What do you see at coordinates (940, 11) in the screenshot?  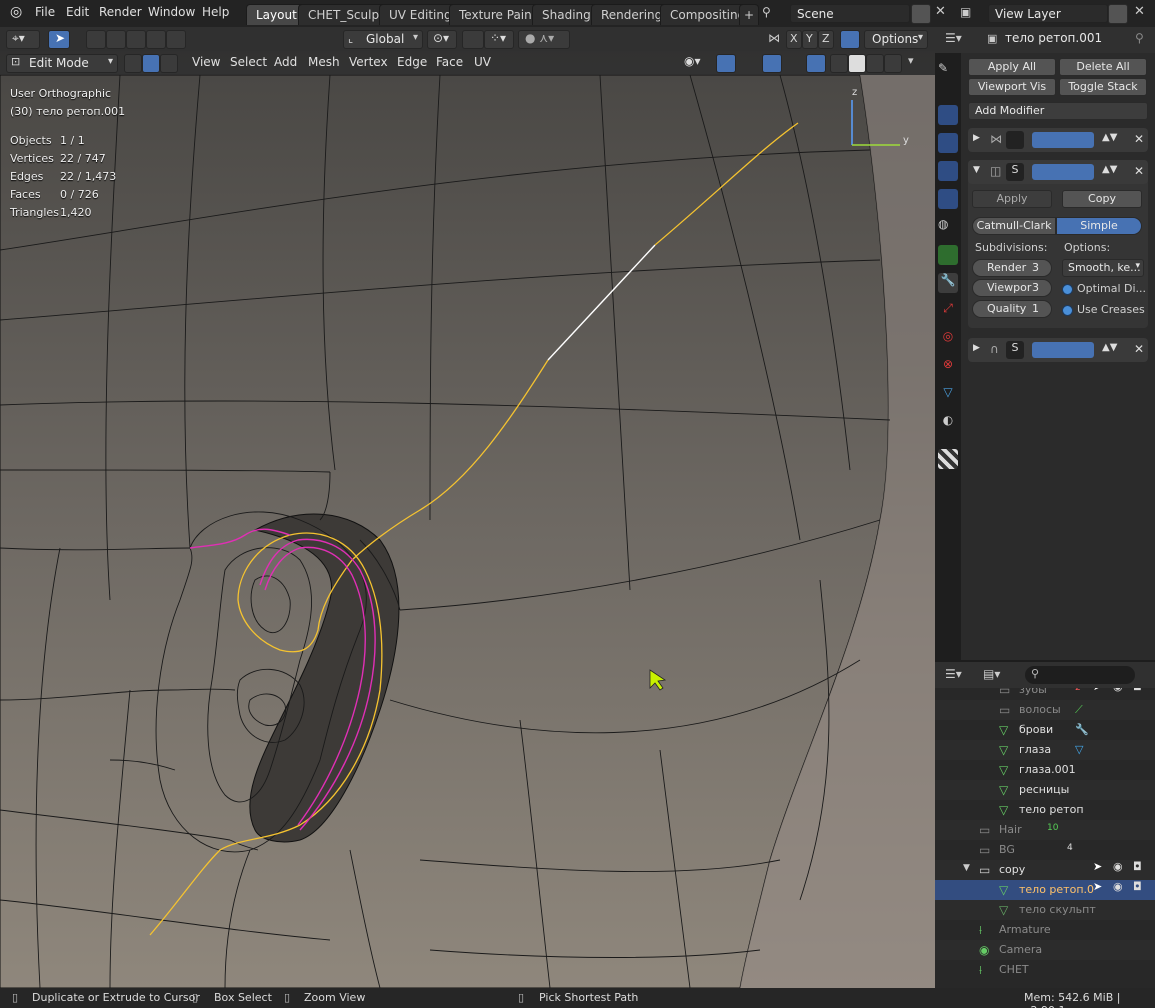 I see `remove-scene-icon: ✕` at bounding box center [940, 11].